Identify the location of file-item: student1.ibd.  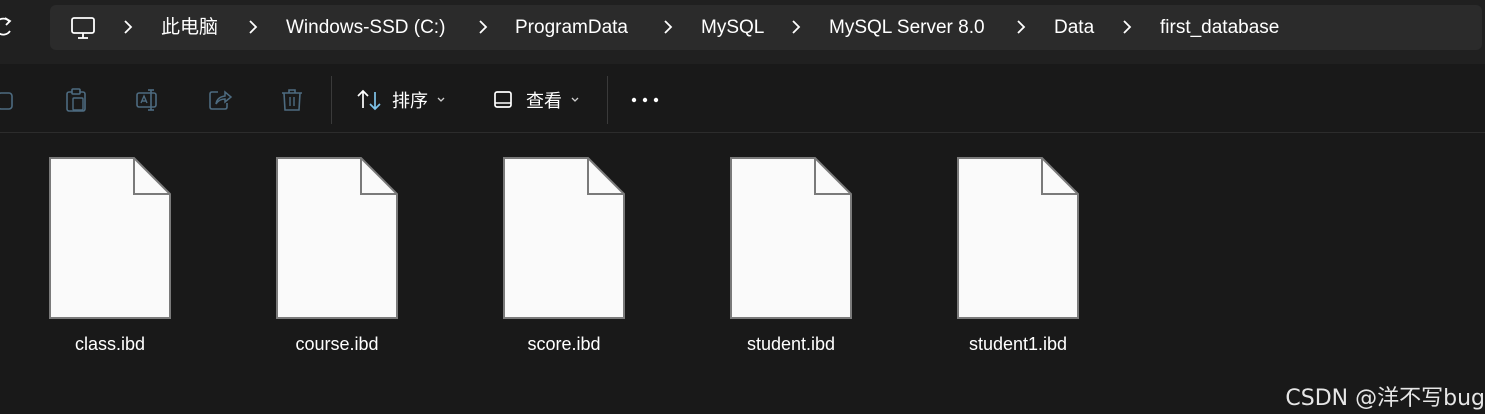
(1018, 260).